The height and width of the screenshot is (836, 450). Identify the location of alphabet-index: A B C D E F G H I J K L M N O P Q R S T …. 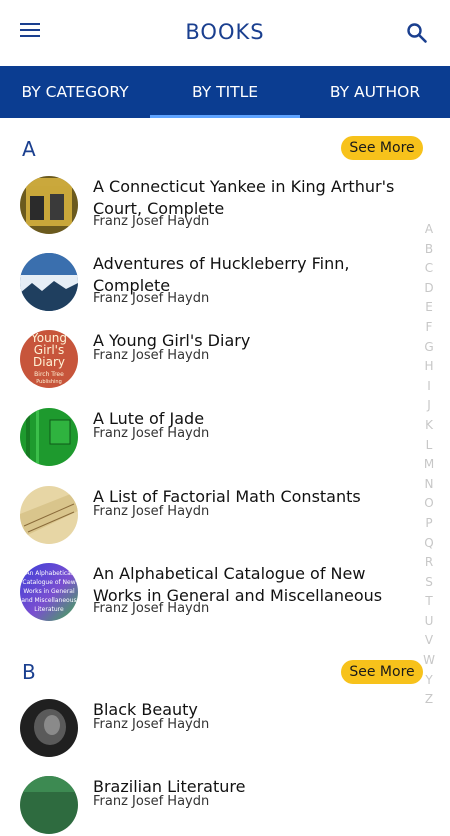
(429, 465).